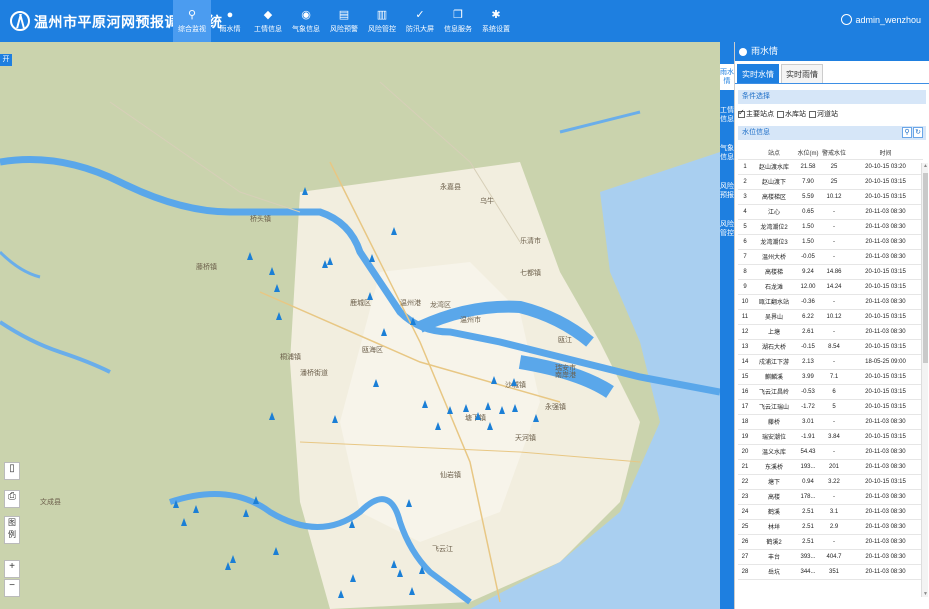 The width and height of the screenshot is (929, 609). I want to click on nav-item-3: ◉ 气象信息, so click(306, 21).